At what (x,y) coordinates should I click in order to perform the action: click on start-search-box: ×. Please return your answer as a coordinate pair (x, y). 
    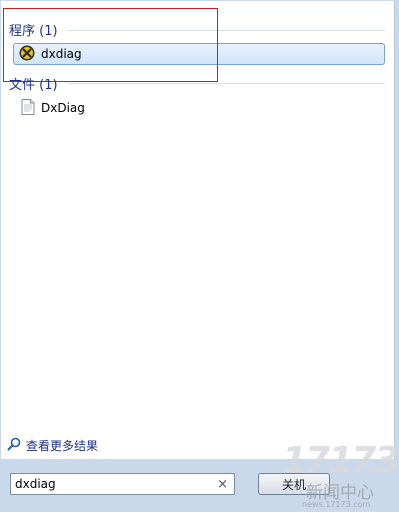
    Looking at the image, I should click on (122, 484).